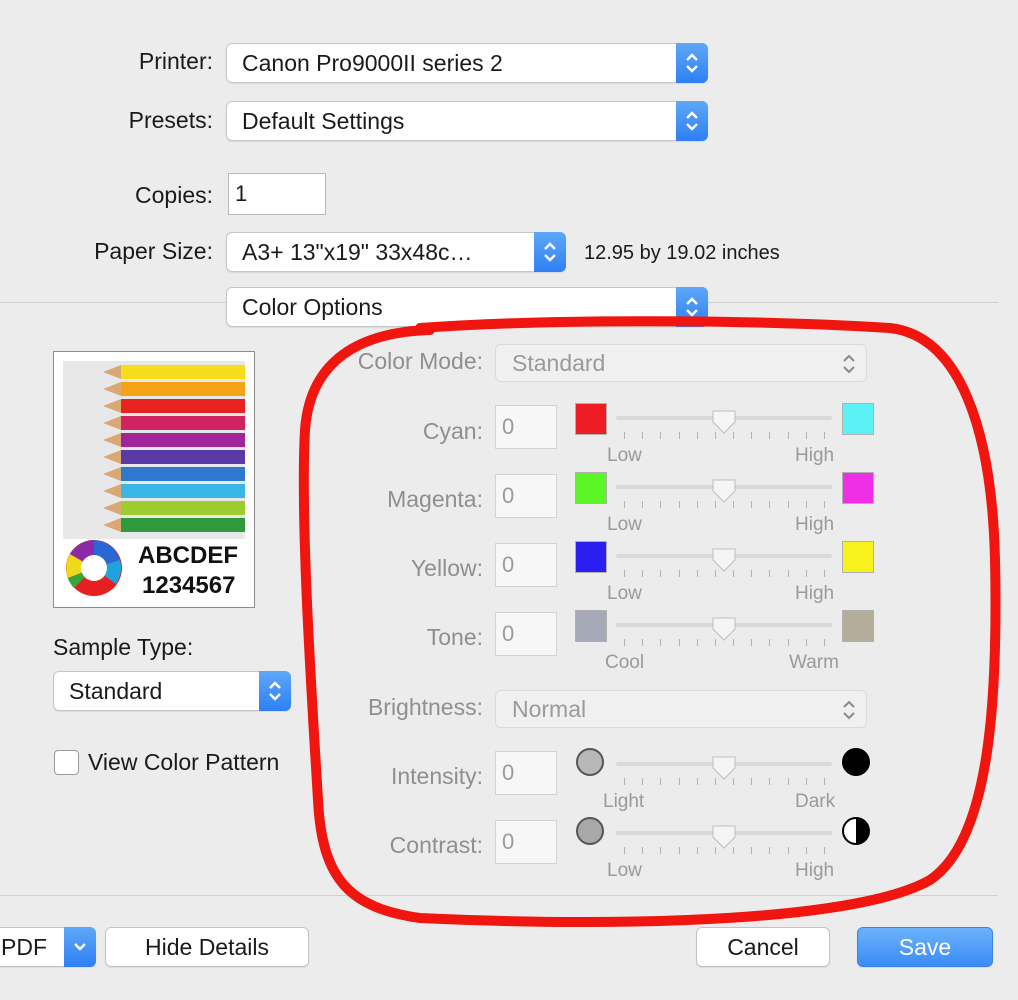 The width and height of the screenshot is (1018, 1000). Describe the element at coordinates (815, 801) in the screenshot. I see `intensity-high-label: Dark` at that location.